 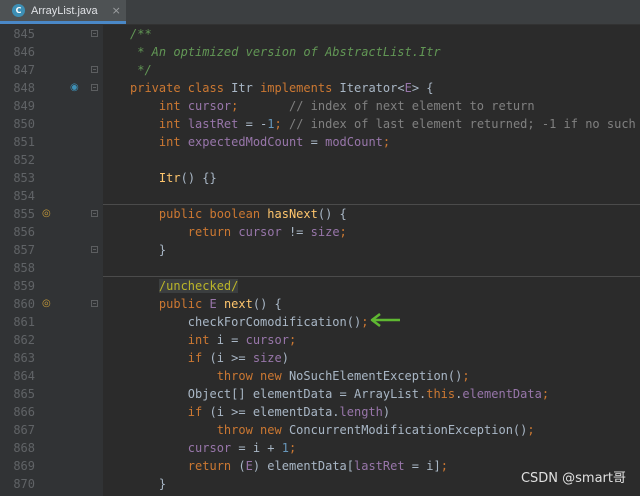 What do you see at coordinates (24, 340) in the screenshot?
I see `line-number: 862` at bounding box center [24, 340].